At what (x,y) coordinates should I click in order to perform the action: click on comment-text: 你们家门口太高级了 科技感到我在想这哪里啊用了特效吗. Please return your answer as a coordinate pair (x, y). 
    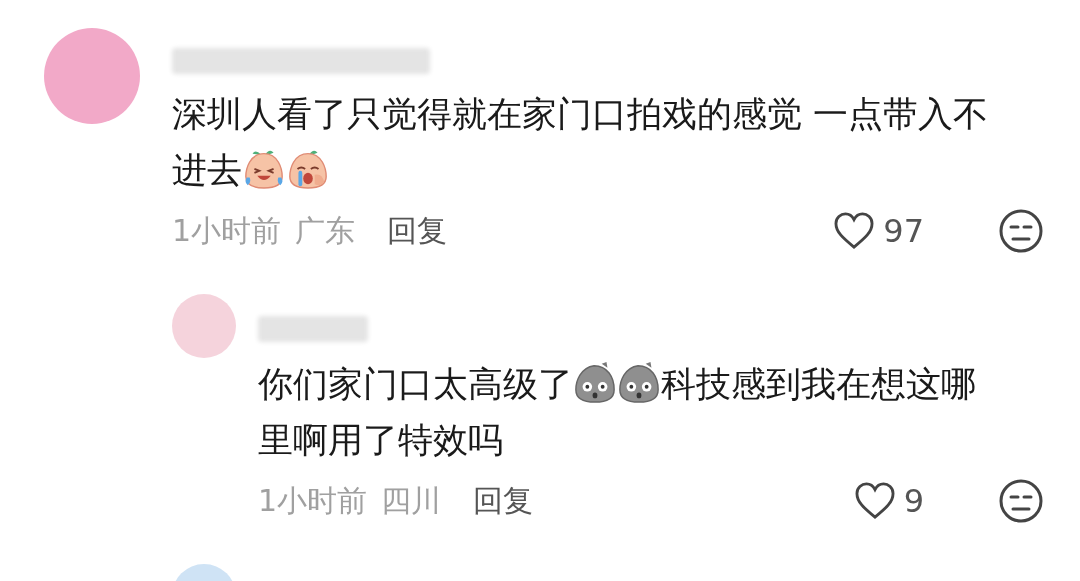
    Looking at the image, I should click on (633, 412).